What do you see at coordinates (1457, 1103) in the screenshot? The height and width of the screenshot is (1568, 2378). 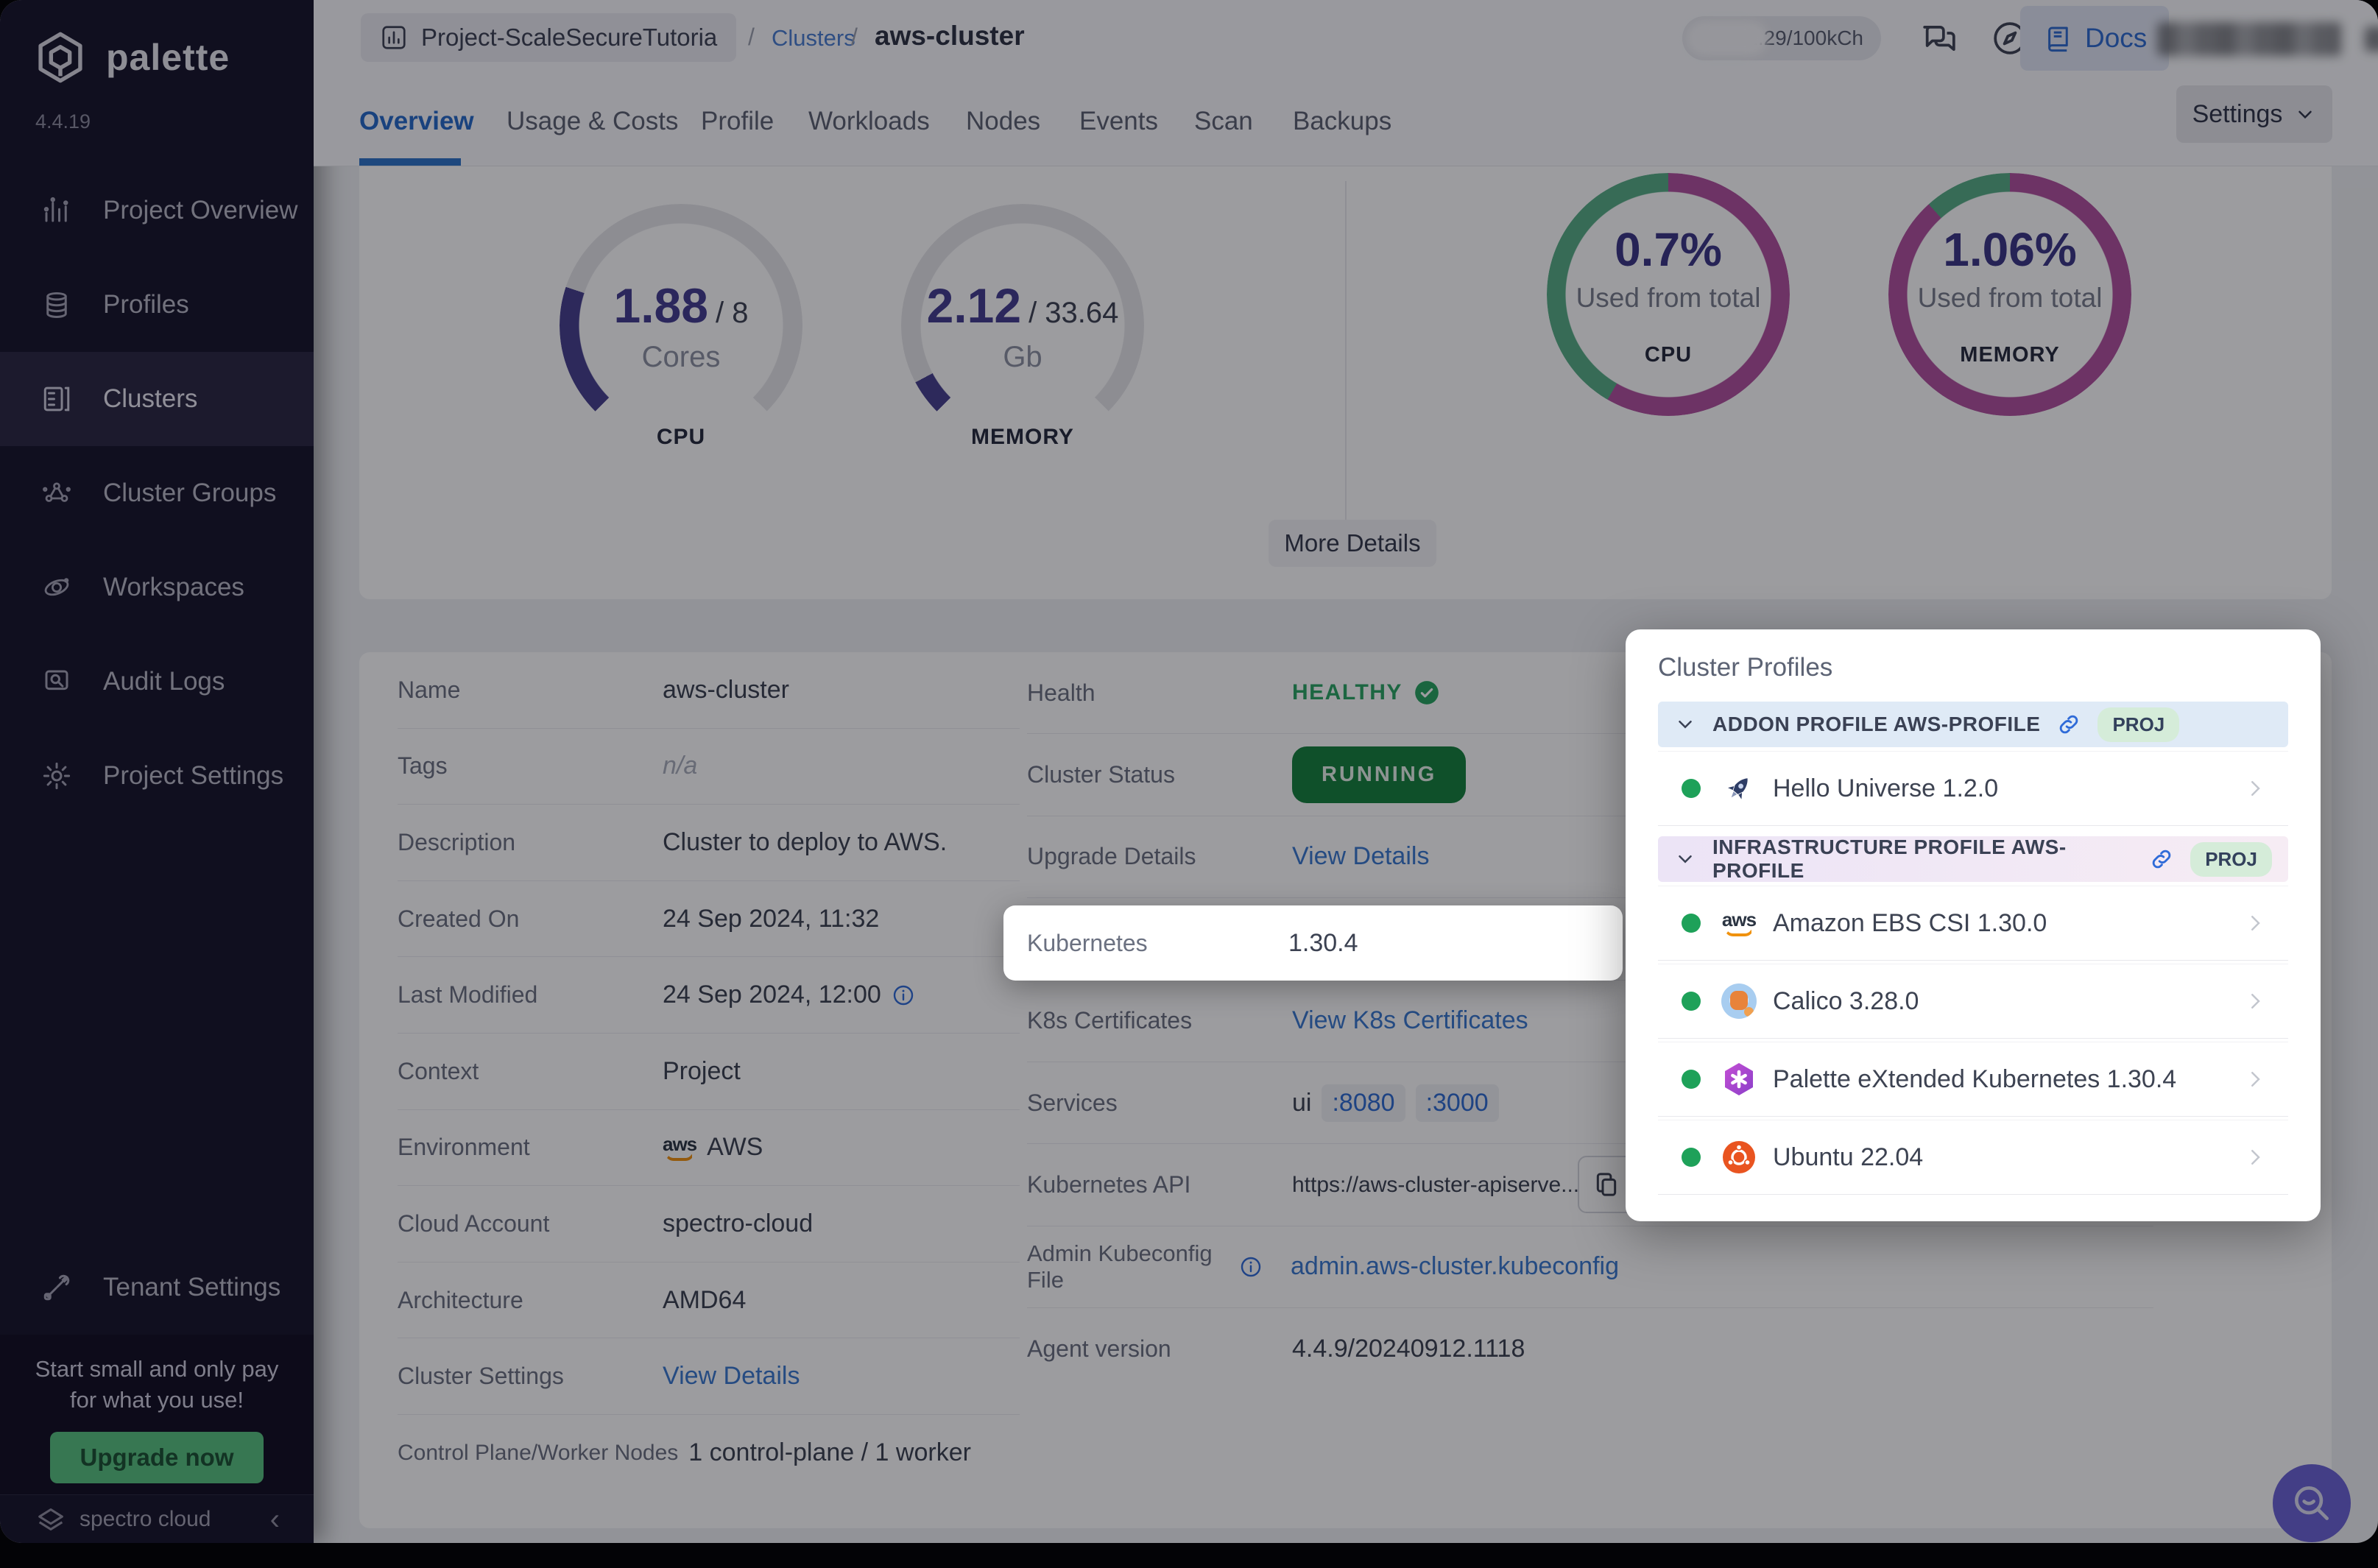 I see `service-port-link: :3000` at bounding box center [1457, 1103].